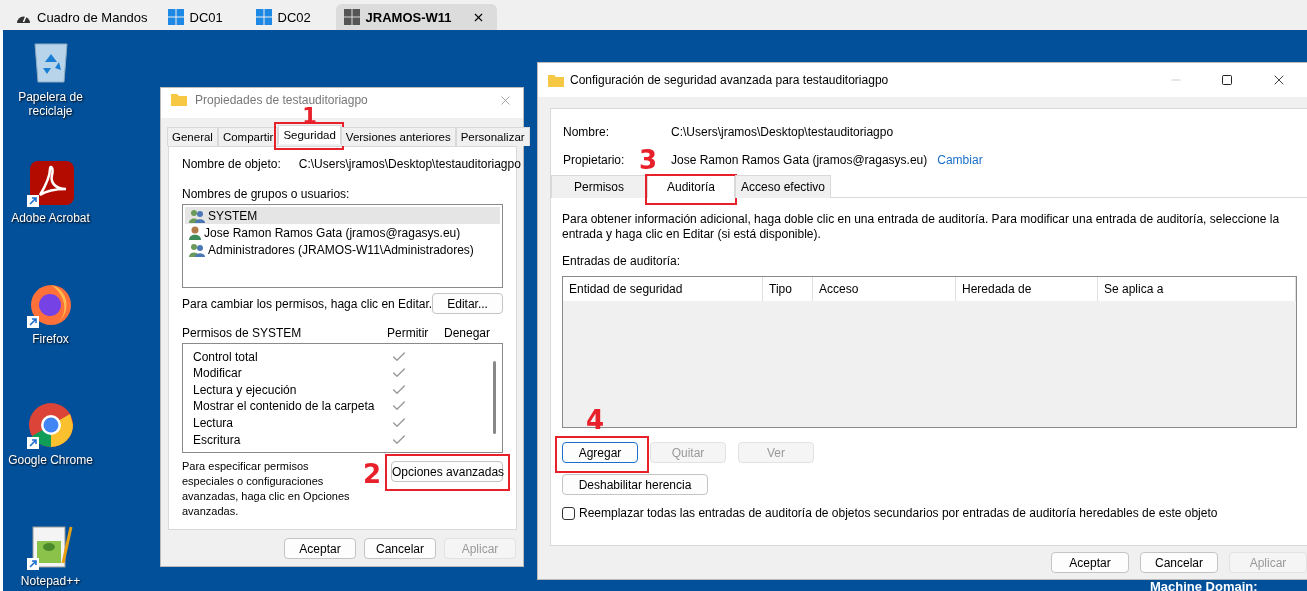 The image size is (1307, 591). Describe the element at coordinates (898, 513) in the screenshot. I see `checkbox-label: Reemplazar todas las entradas de auditoría de objetos secundarios por entradas de auditoría heredables de este objeto` at that location.